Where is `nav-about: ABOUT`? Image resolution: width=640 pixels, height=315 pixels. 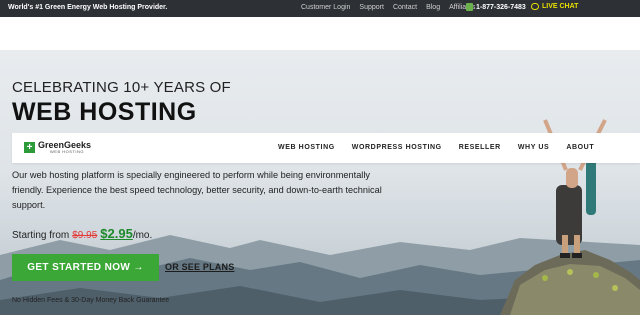
nav-about: ABOUT is located at coordinates (580, 147).